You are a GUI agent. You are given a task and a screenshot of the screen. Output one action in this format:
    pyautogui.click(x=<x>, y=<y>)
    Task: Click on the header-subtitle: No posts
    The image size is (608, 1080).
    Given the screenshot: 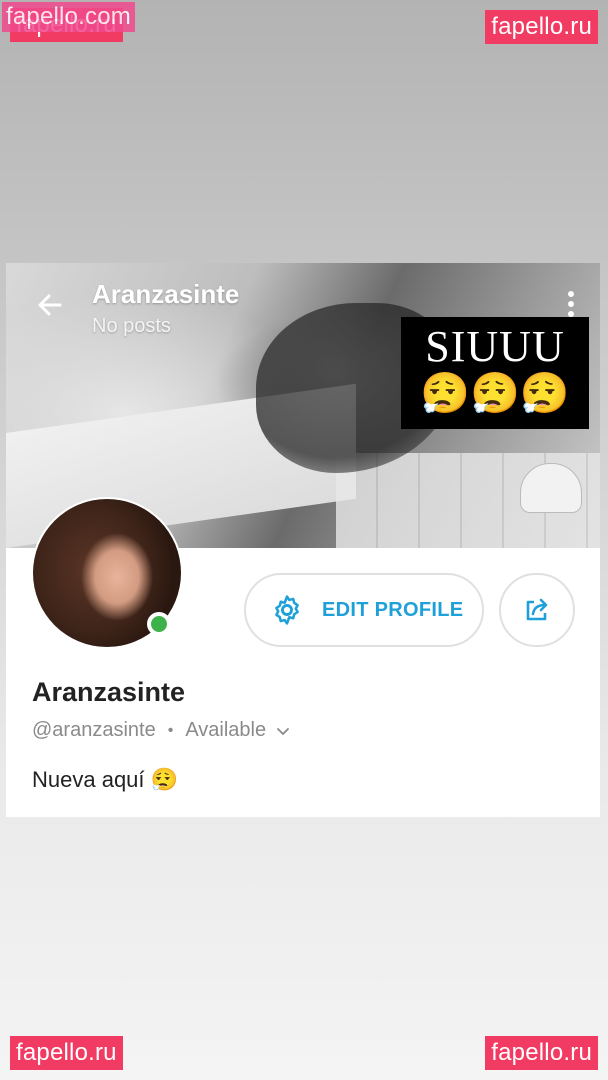 What is the action you would take?
    pyautogui.click(x=131, y=326)
    